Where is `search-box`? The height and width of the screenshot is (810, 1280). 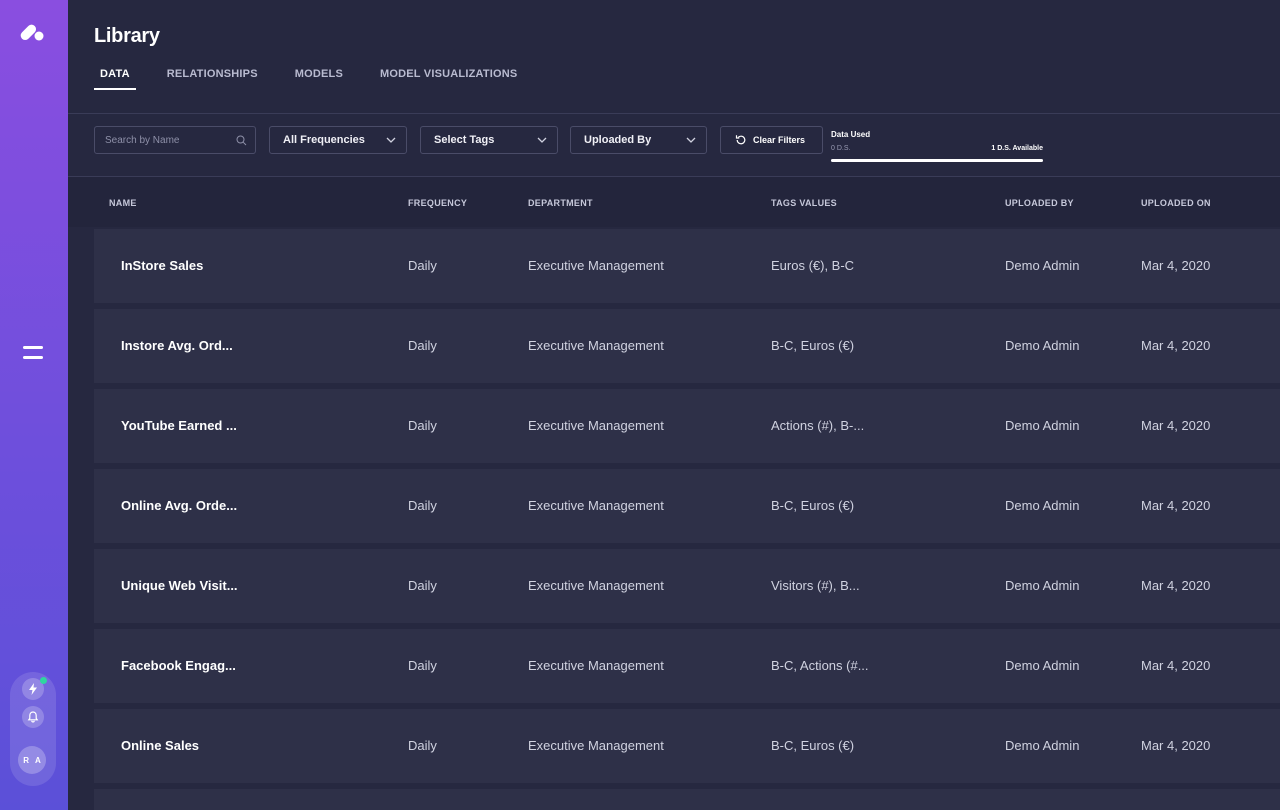 search-box is located at coordinates (175, 140).